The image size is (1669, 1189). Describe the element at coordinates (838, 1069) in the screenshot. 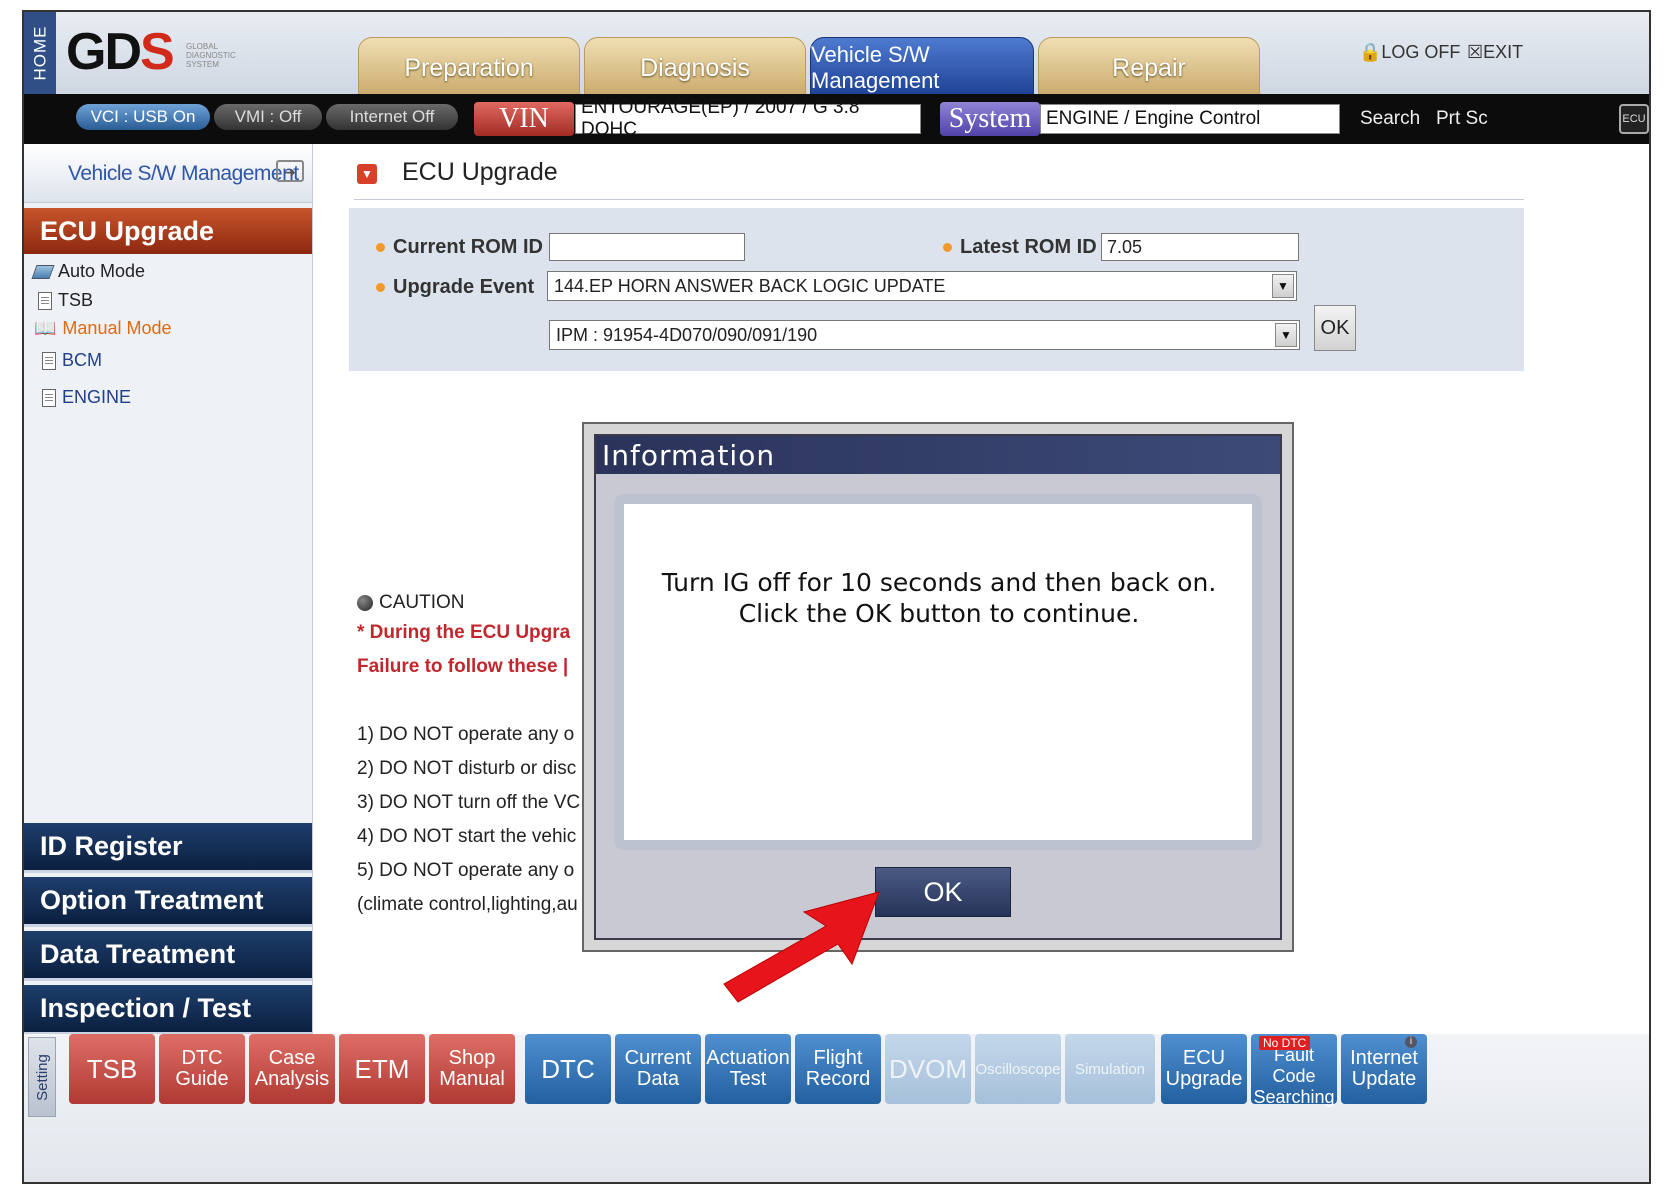

I see `toolbar-flight-record: Flight Record` at that location.